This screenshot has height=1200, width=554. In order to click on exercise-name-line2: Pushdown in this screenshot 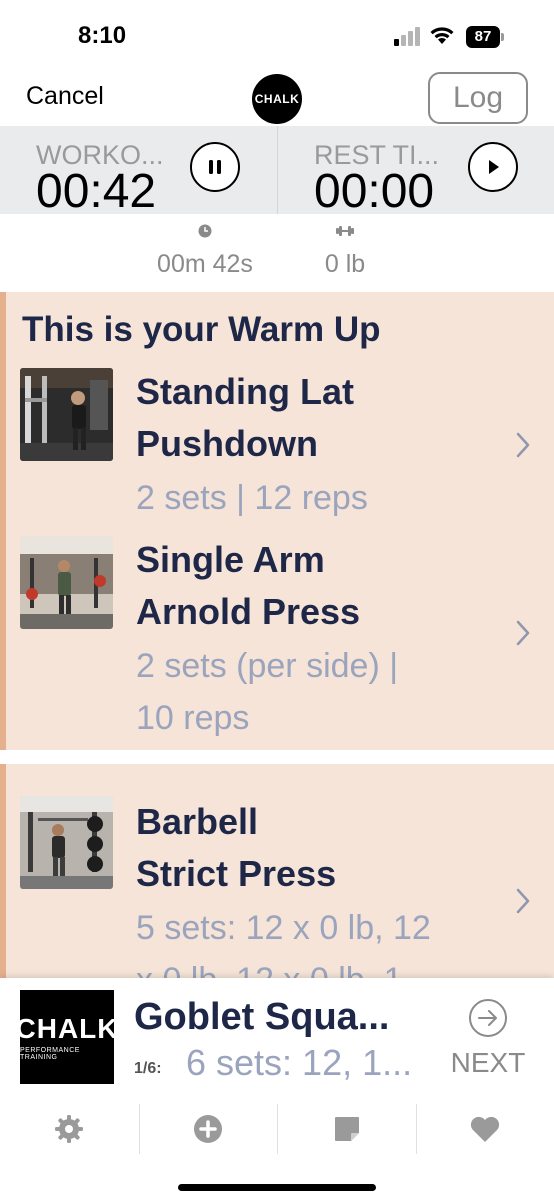, I will do `click(227, 443)`.